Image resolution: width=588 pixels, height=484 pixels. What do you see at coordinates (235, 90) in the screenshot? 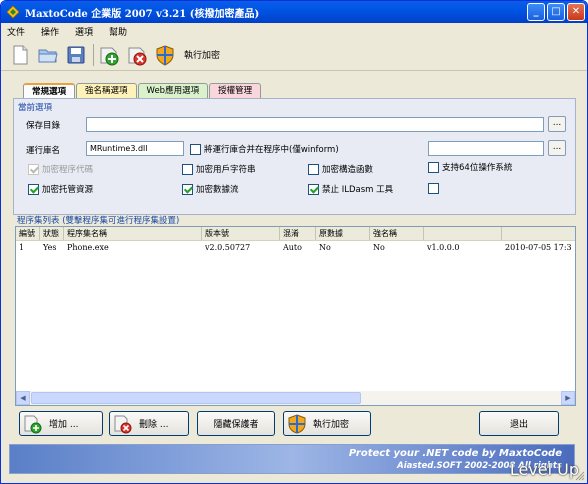
I see `tab-license-management: 授權管理` at bounding box center [235, 90].